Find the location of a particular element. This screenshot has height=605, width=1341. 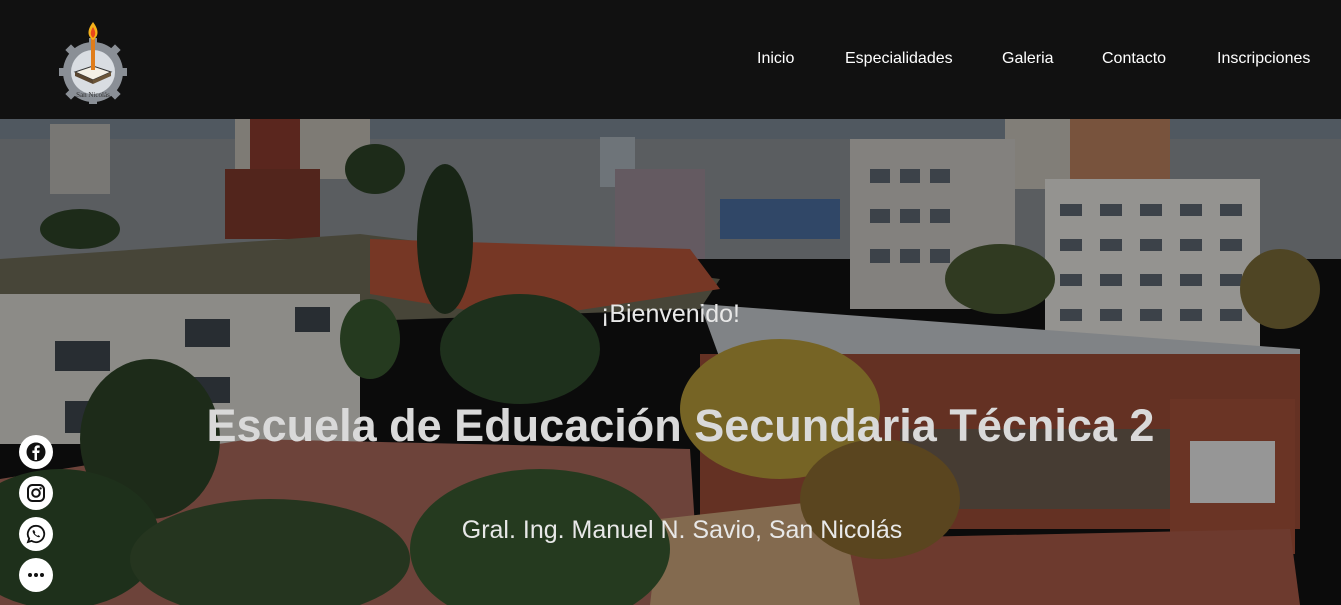

nav-inscripciones: Inscripciones is located at coordinates (1263, 59).